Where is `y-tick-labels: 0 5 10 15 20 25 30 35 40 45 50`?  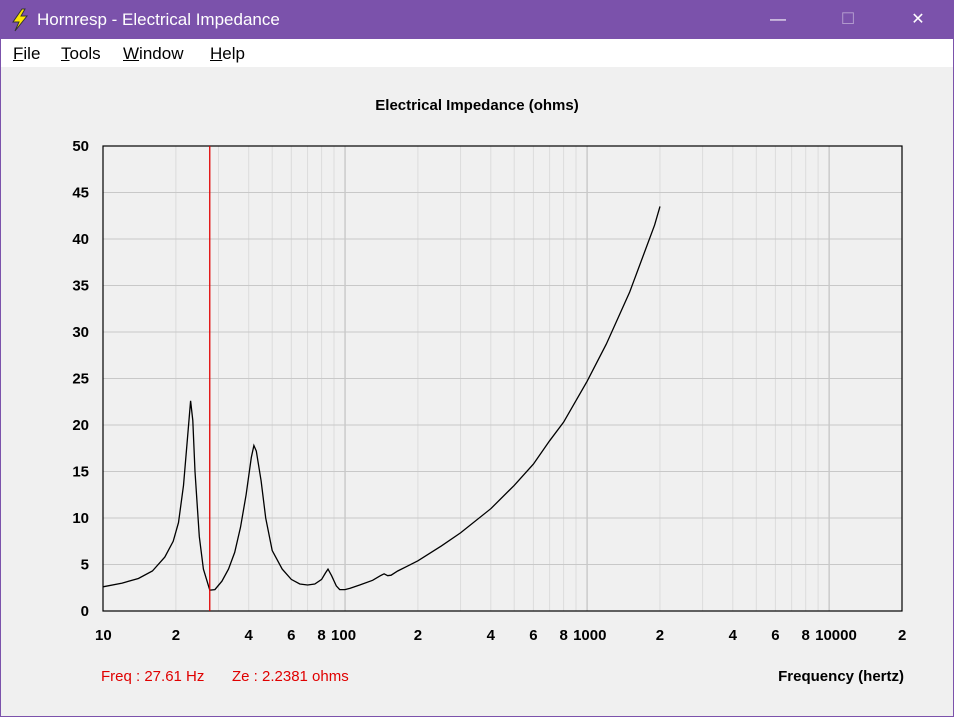
y-tick-labels: 0 5 10 15 20 25 30 35 40 45 50 is located at coordinates (80, 379).